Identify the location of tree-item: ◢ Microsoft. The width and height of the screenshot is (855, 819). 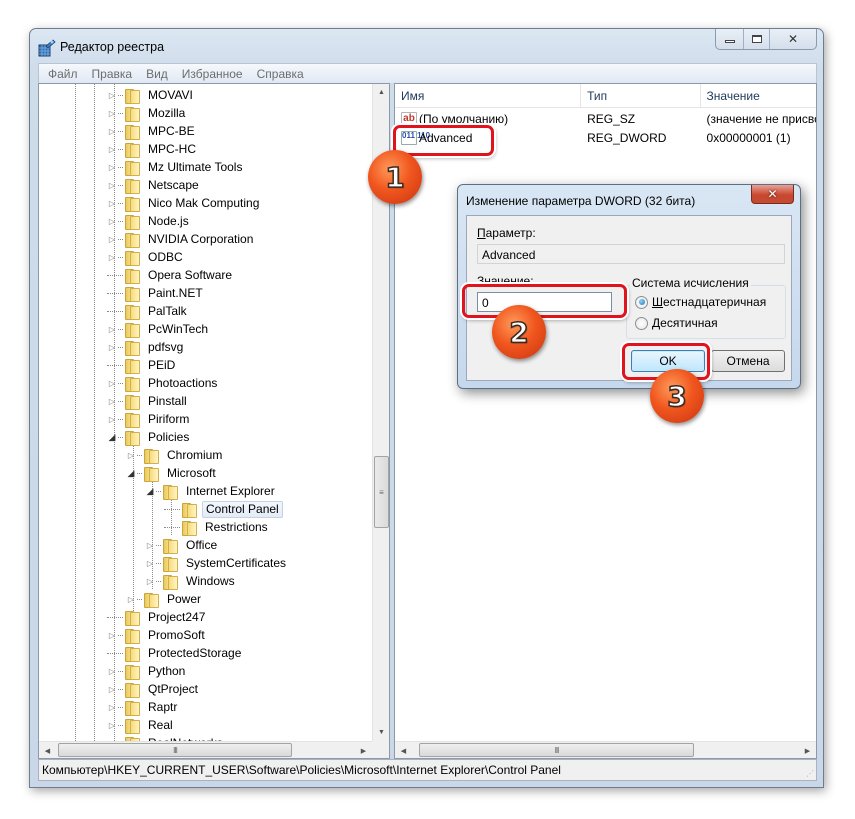
(172, 473).